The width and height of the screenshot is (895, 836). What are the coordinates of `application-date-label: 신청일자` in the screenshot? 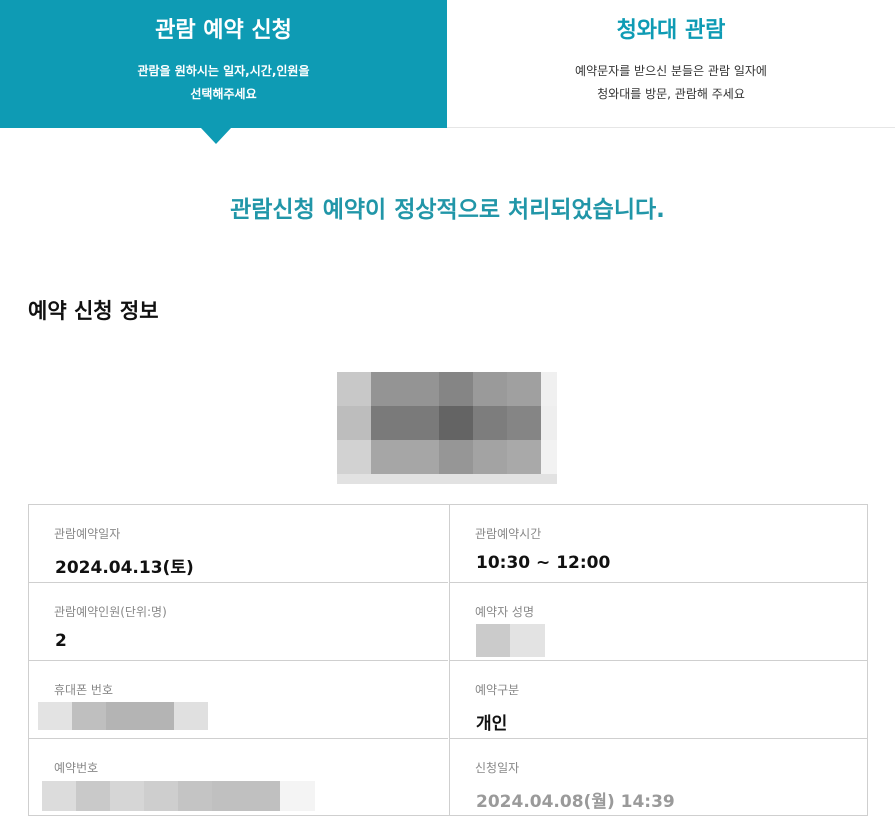 It's located at (497, 768).